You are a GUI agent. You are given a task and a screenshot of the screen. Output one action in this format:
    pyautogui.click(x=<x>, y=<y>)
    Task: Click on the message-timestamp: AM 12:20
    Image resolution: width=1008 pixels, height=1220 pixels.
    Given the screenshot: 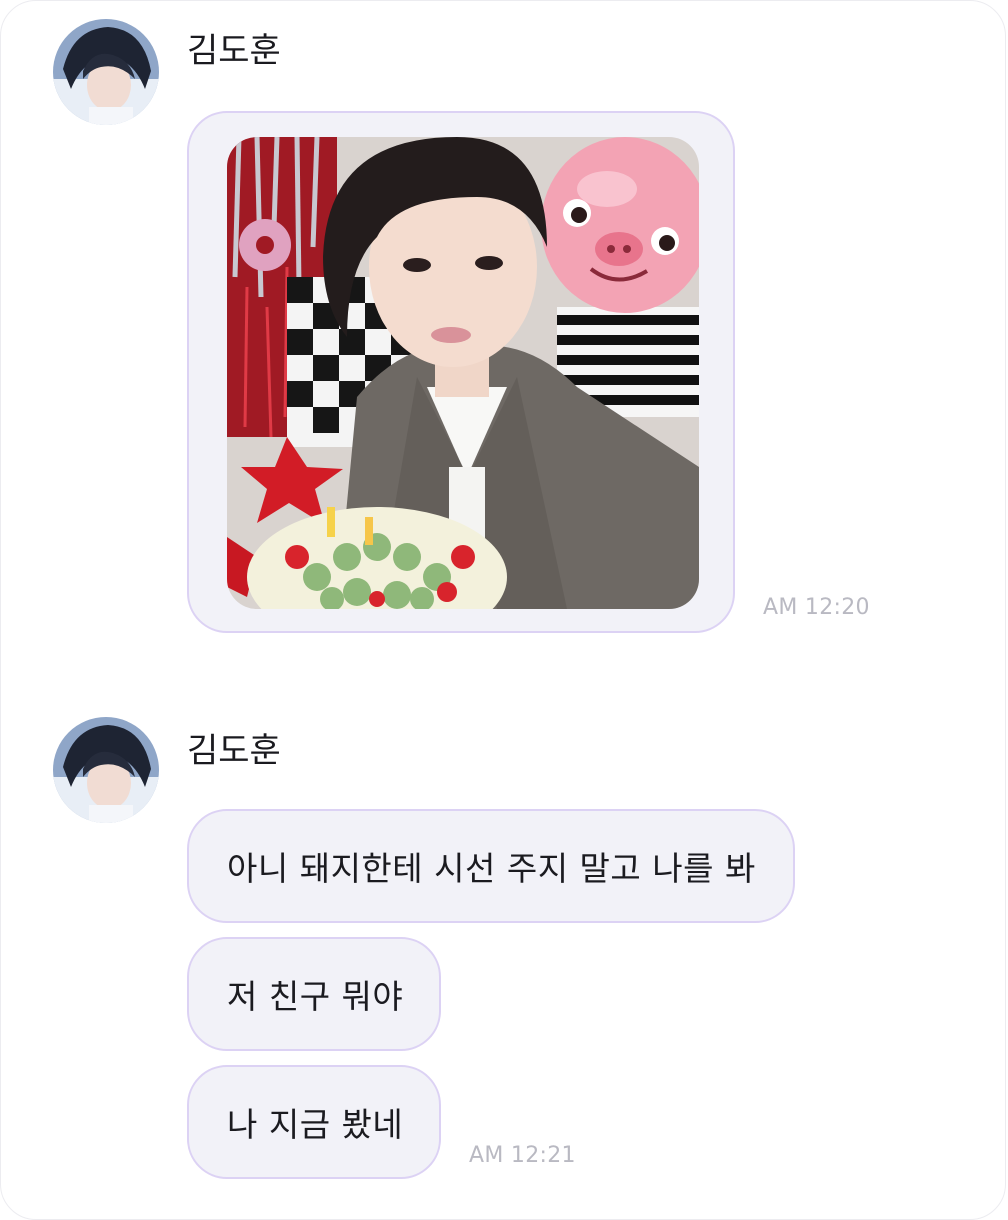 What is the action you would take?
    pyautogui.click(x=816, y=607)
    